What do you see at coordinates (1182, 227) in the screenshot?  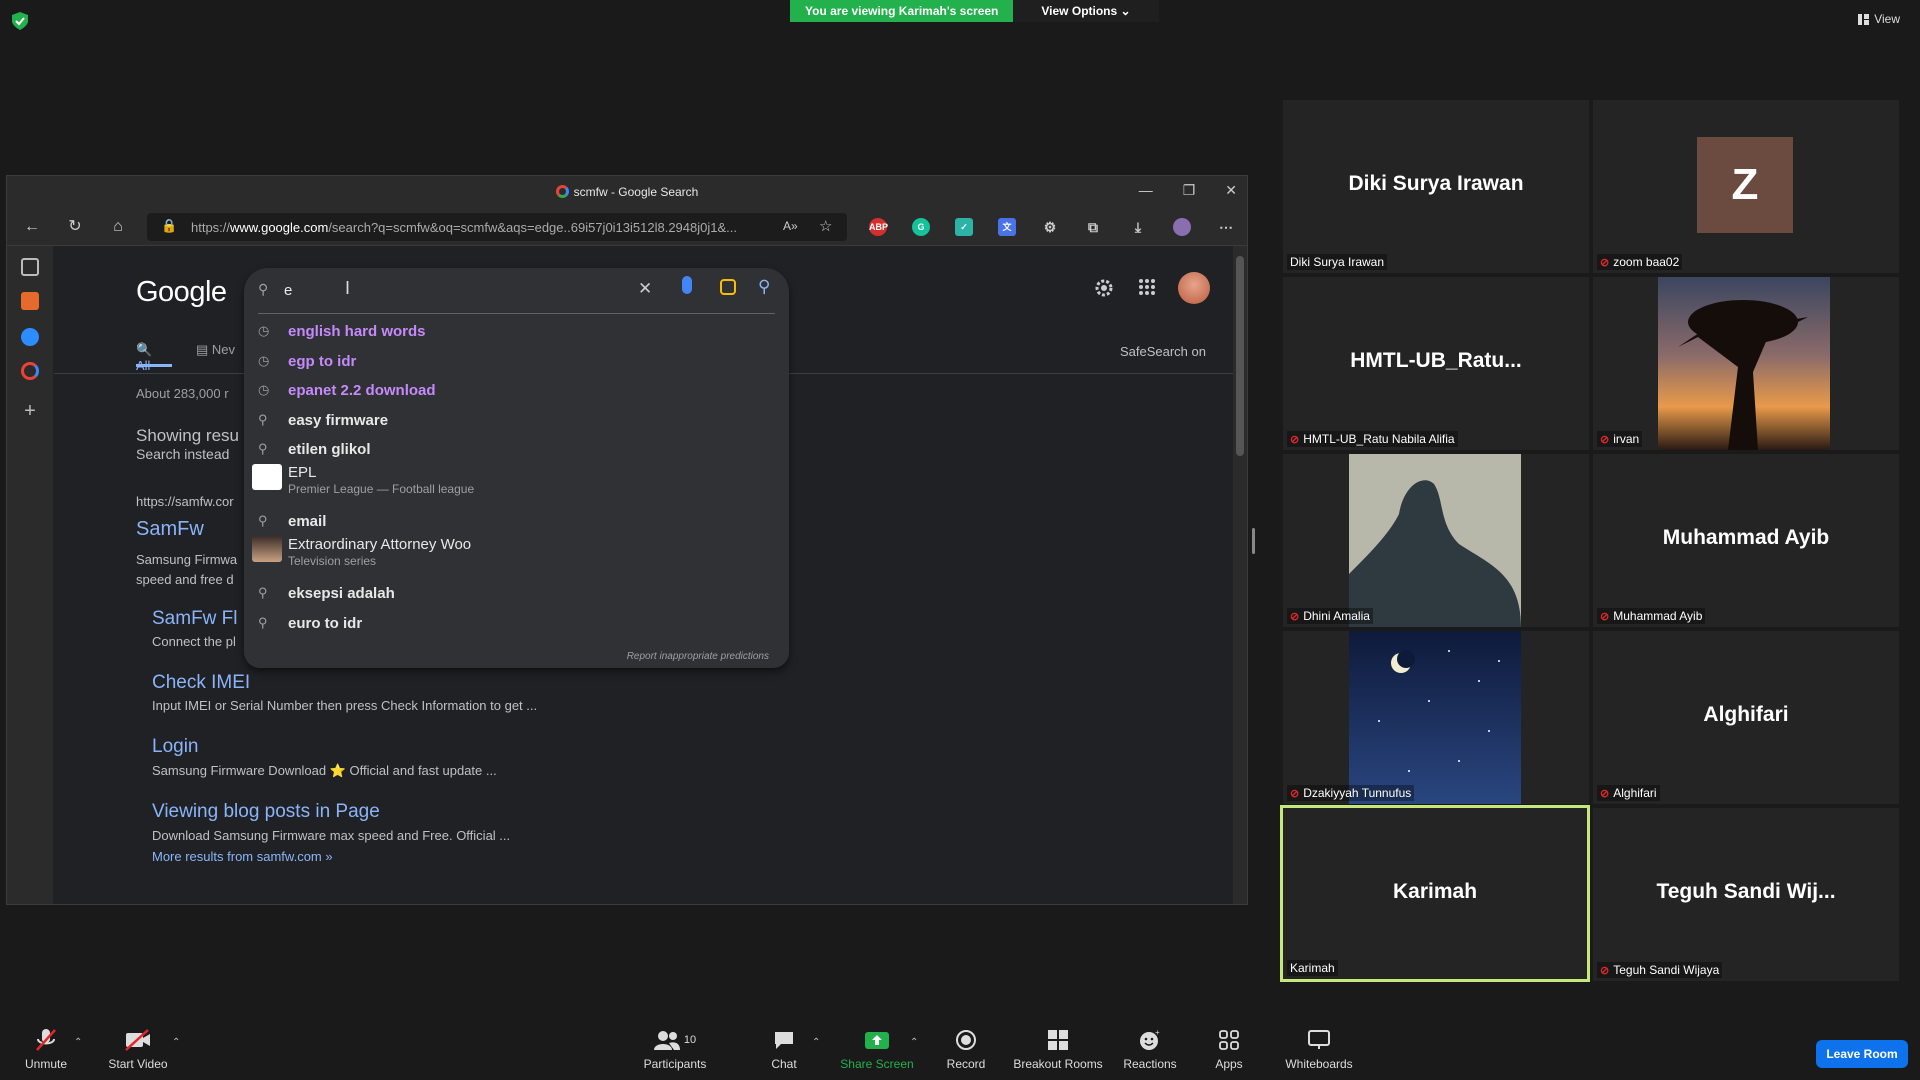 I see `profile-avatar` at bounding box center [1182, 227].